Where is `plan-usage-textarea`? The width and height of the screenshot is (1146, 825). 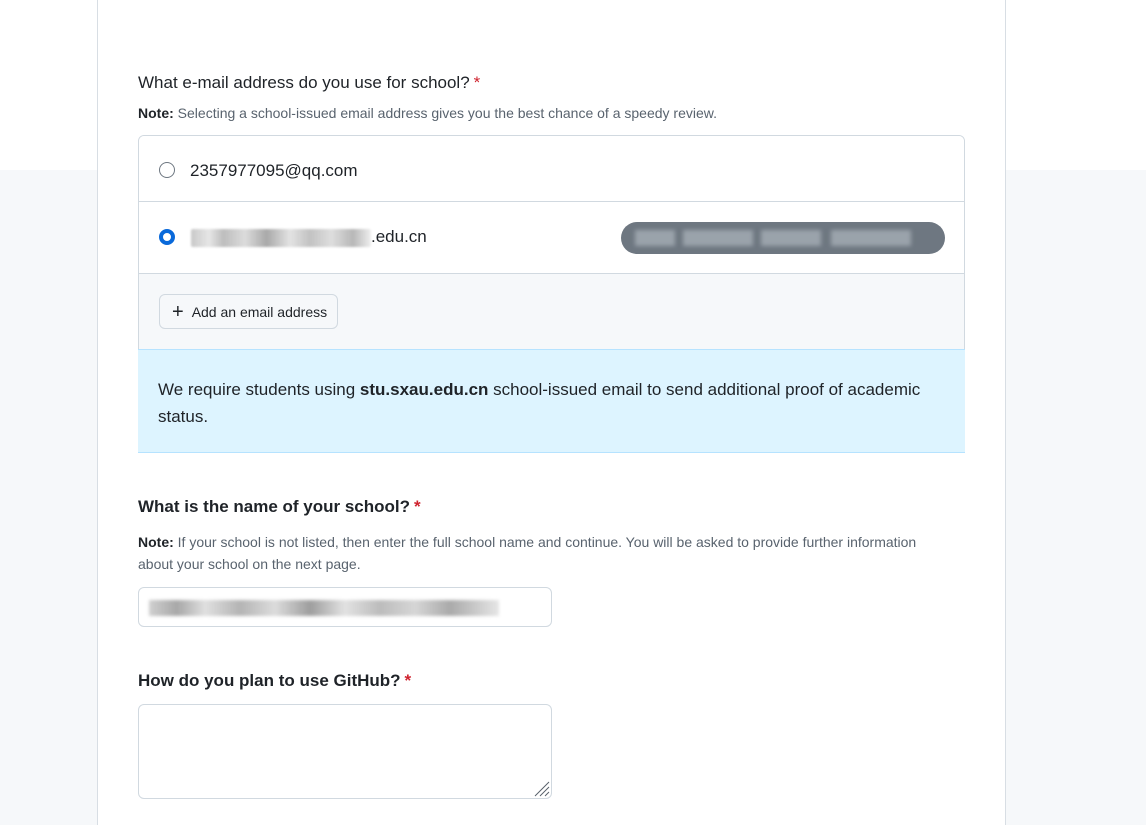 plan-usage-textarea is located at coordinates (345, 751).